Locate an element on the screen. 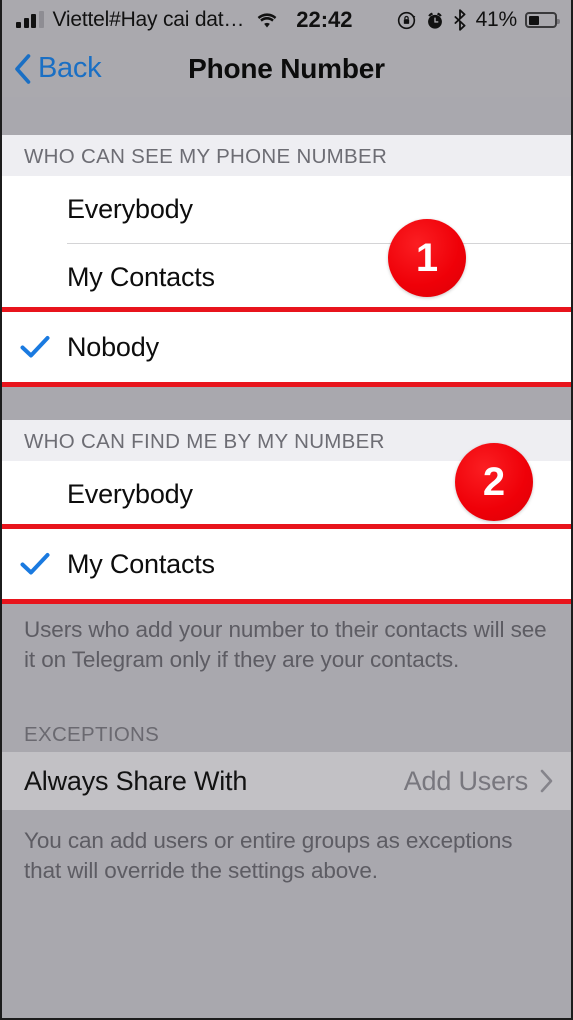  back-button-label: Back is located at coordinates (70, 68).